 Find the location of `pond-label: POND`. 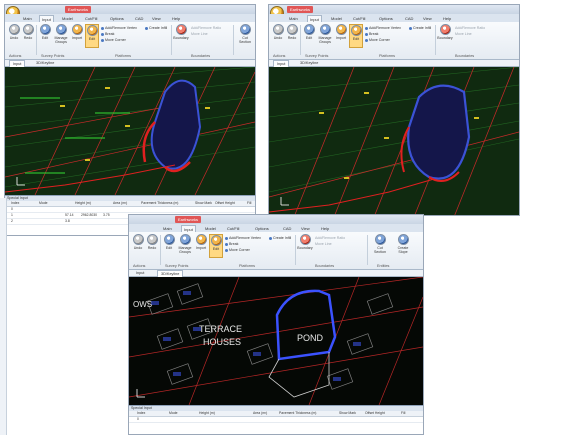

pond-label: POND is located at coordinates (310, 338).